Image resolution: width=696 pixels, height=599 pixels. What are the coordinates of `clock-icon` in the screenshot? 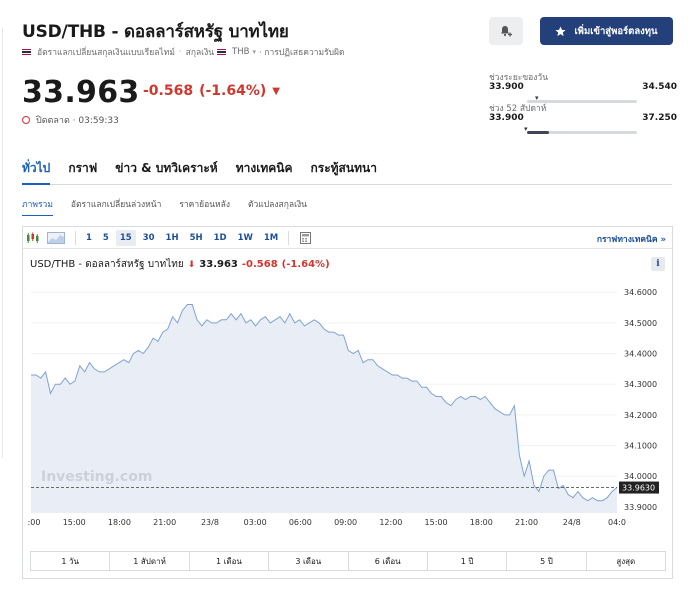 It's located at (26, 120).